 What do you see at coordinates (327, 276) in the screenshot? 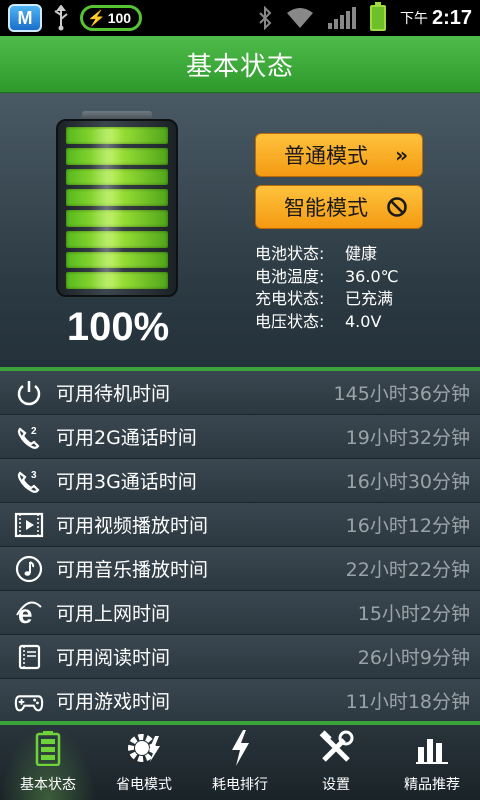
I see `info-row: 电池温度: 36.0℃` at bounding box center [327, 276].